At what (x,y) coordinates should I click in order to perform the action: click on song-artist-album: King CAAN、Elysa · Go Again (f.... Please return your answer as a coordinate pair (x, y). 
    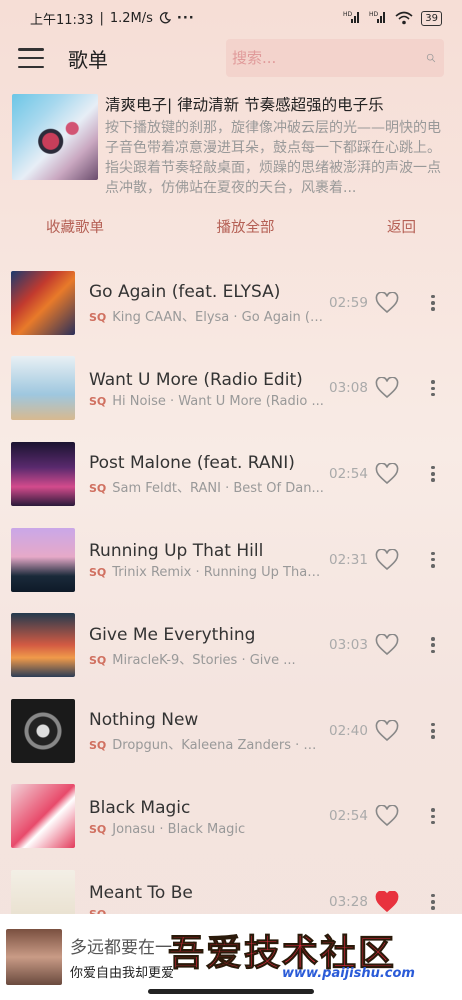
    Looking at the image, I should click on (218, 318).